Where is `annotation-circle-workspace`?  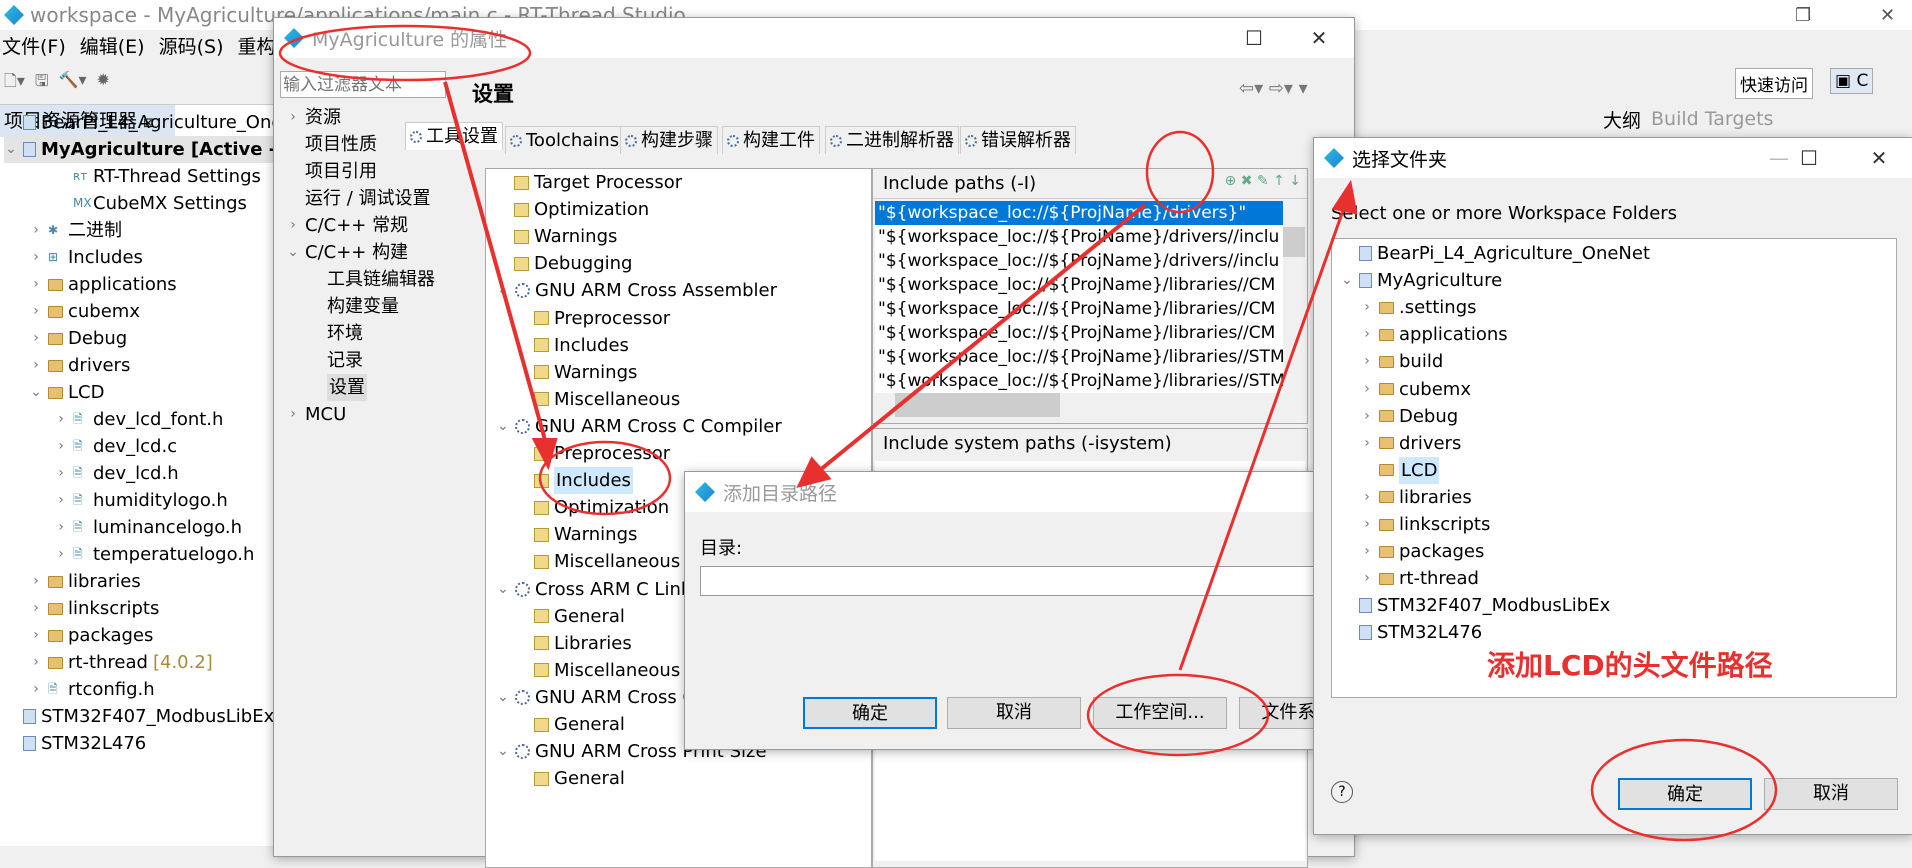
annotation-circle-workspace is located at coordinates (1178, 715).